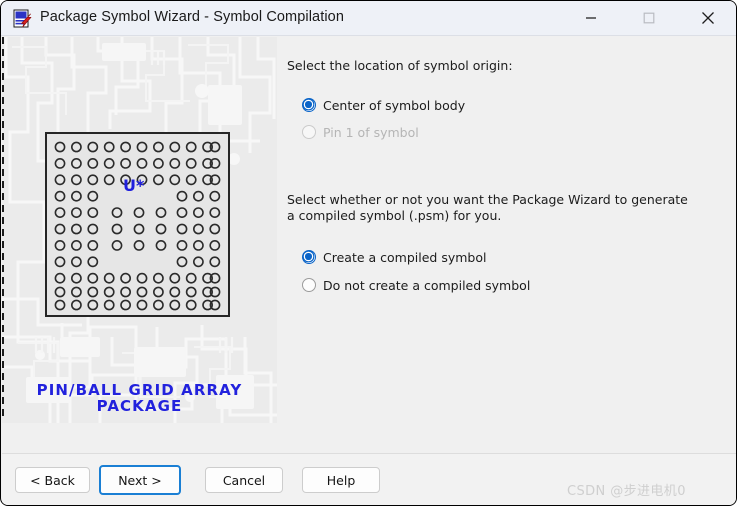 This screenshot has height=506, width=737. I want to click on csdn-watermark: CSDN @步进电机0, so click(626, 491).